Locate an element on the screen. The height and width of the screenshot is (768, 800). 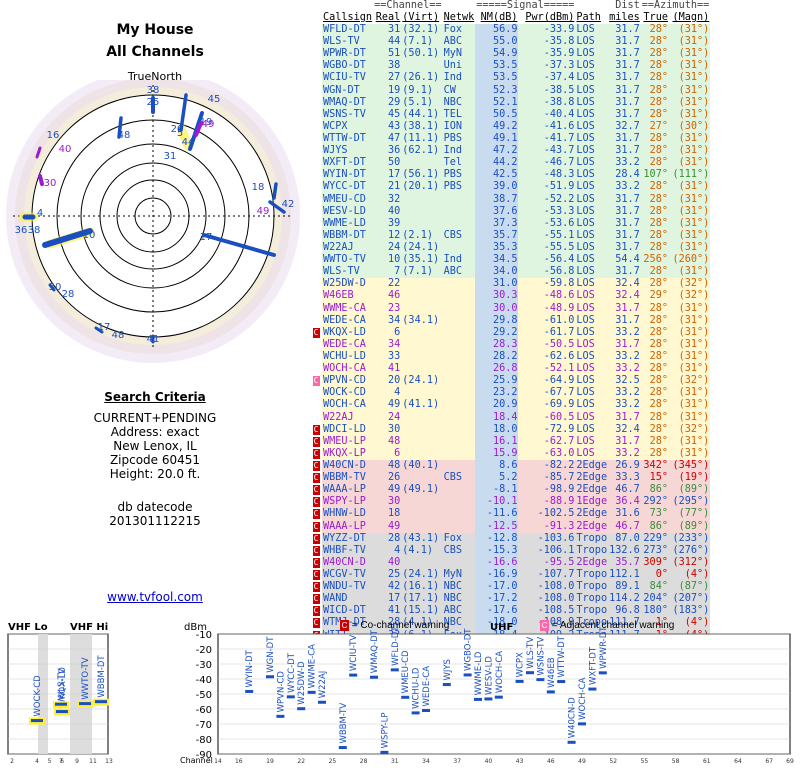
callsign-cell: WMAQ-DT is located at coordinates (348, 102).